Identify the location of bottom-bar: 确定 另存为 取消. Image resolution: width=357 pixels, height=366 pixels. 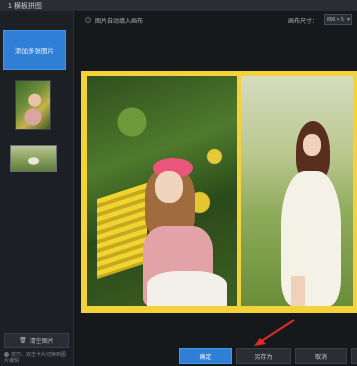
(215, 354).